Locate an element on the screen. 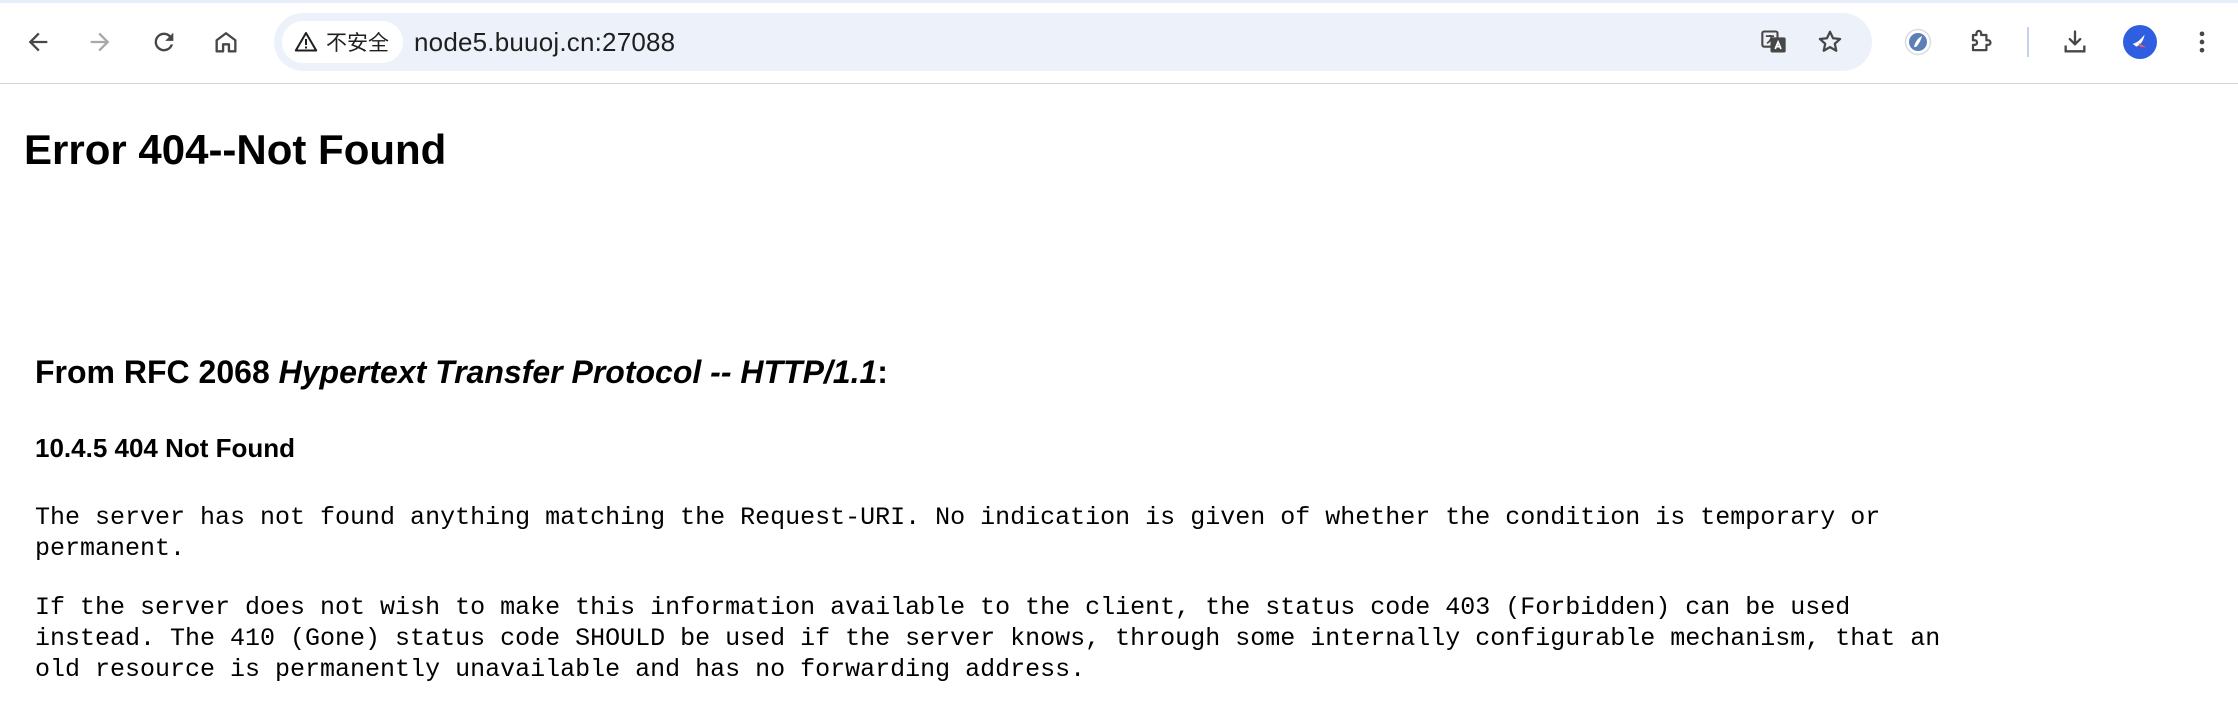  arrow-right-icon is located at coordinates (100, 42).